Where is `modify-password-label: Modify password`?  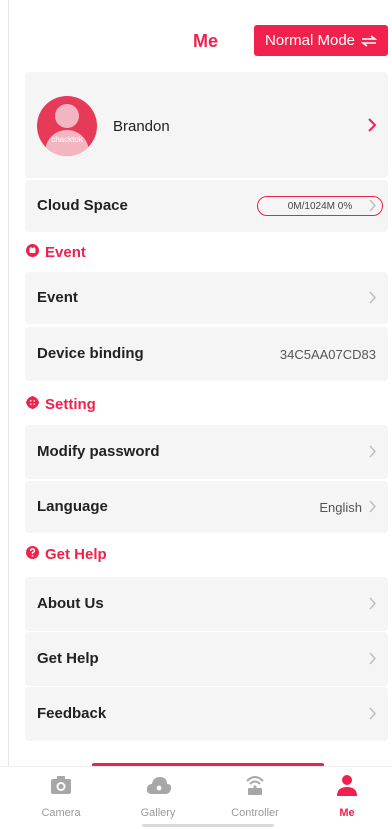 modify-password-label: Modify password is located at coordinates (98, 451).